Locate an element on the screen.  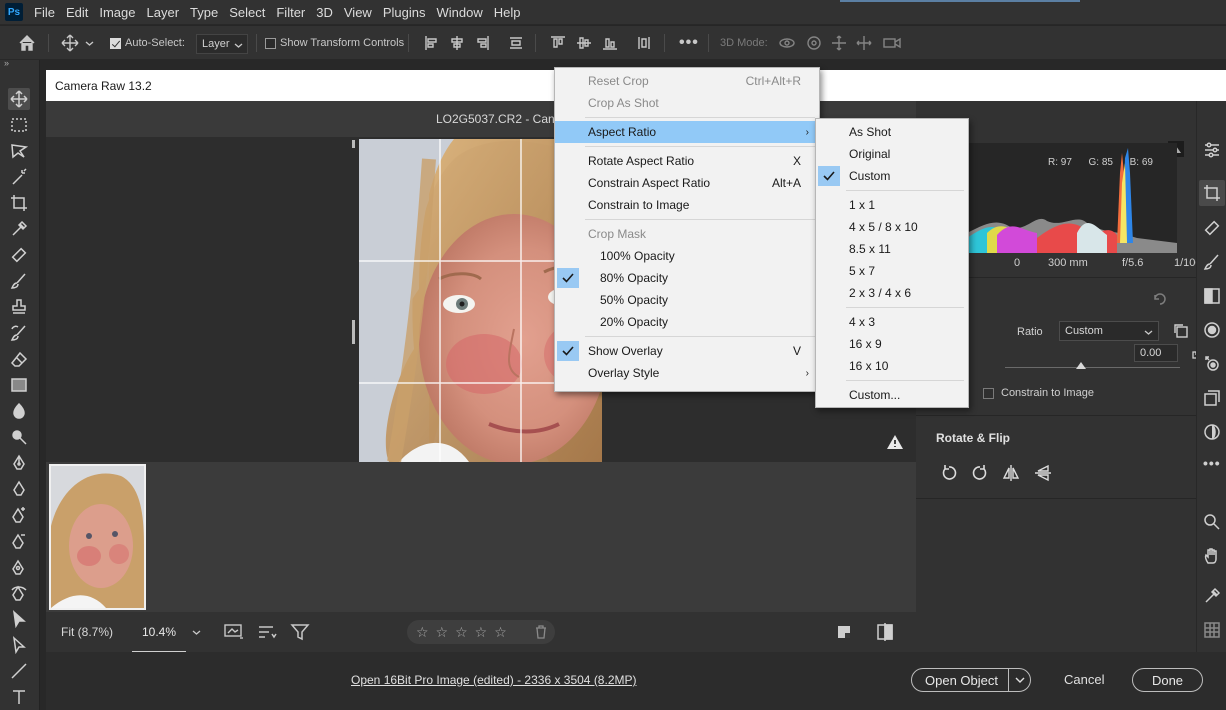
align-top-icon is located at coordinates (558, 43).